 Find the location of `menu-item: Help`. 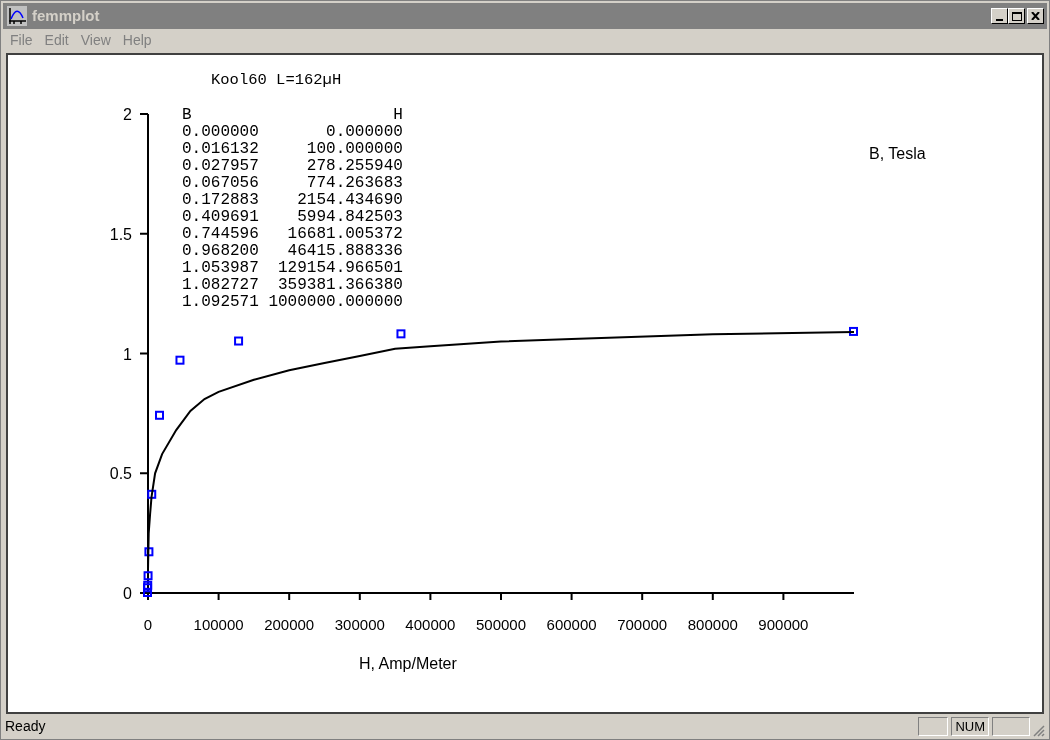

menu-item: Help is located at coordinates (137, 40).